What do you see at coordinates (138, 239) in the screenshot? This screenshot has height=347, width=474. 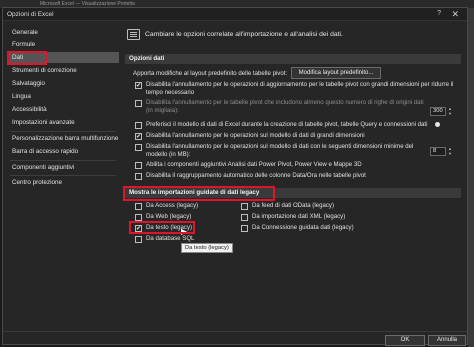 I see `legacy-sql-checkbox` at bounding box center [138, 239].